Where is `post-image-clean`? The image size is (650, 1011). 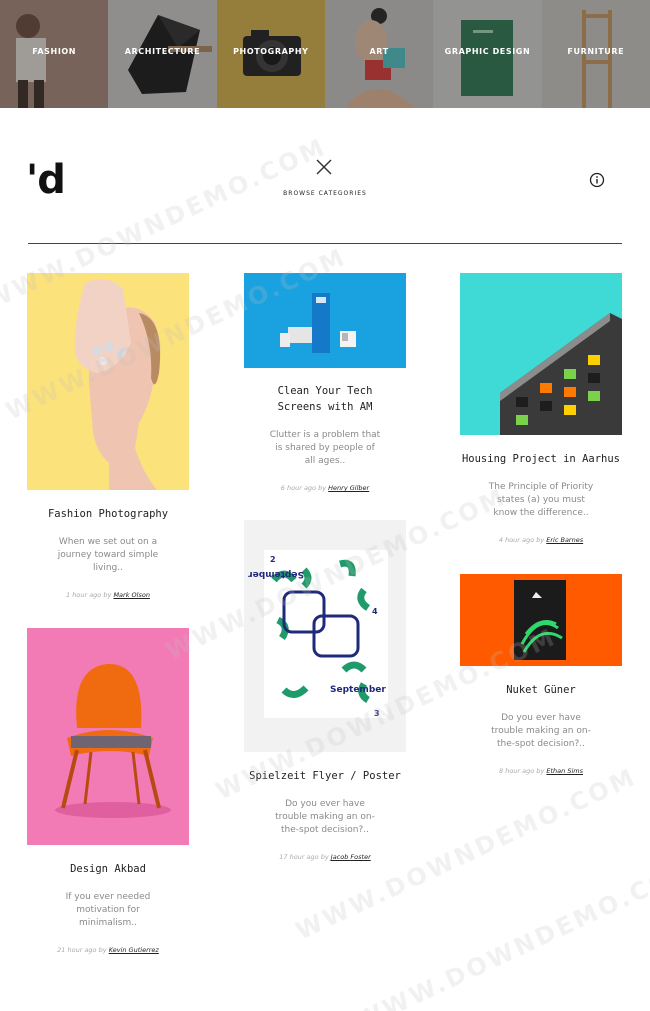 post-image-clean is located at coordinates (325, 320).